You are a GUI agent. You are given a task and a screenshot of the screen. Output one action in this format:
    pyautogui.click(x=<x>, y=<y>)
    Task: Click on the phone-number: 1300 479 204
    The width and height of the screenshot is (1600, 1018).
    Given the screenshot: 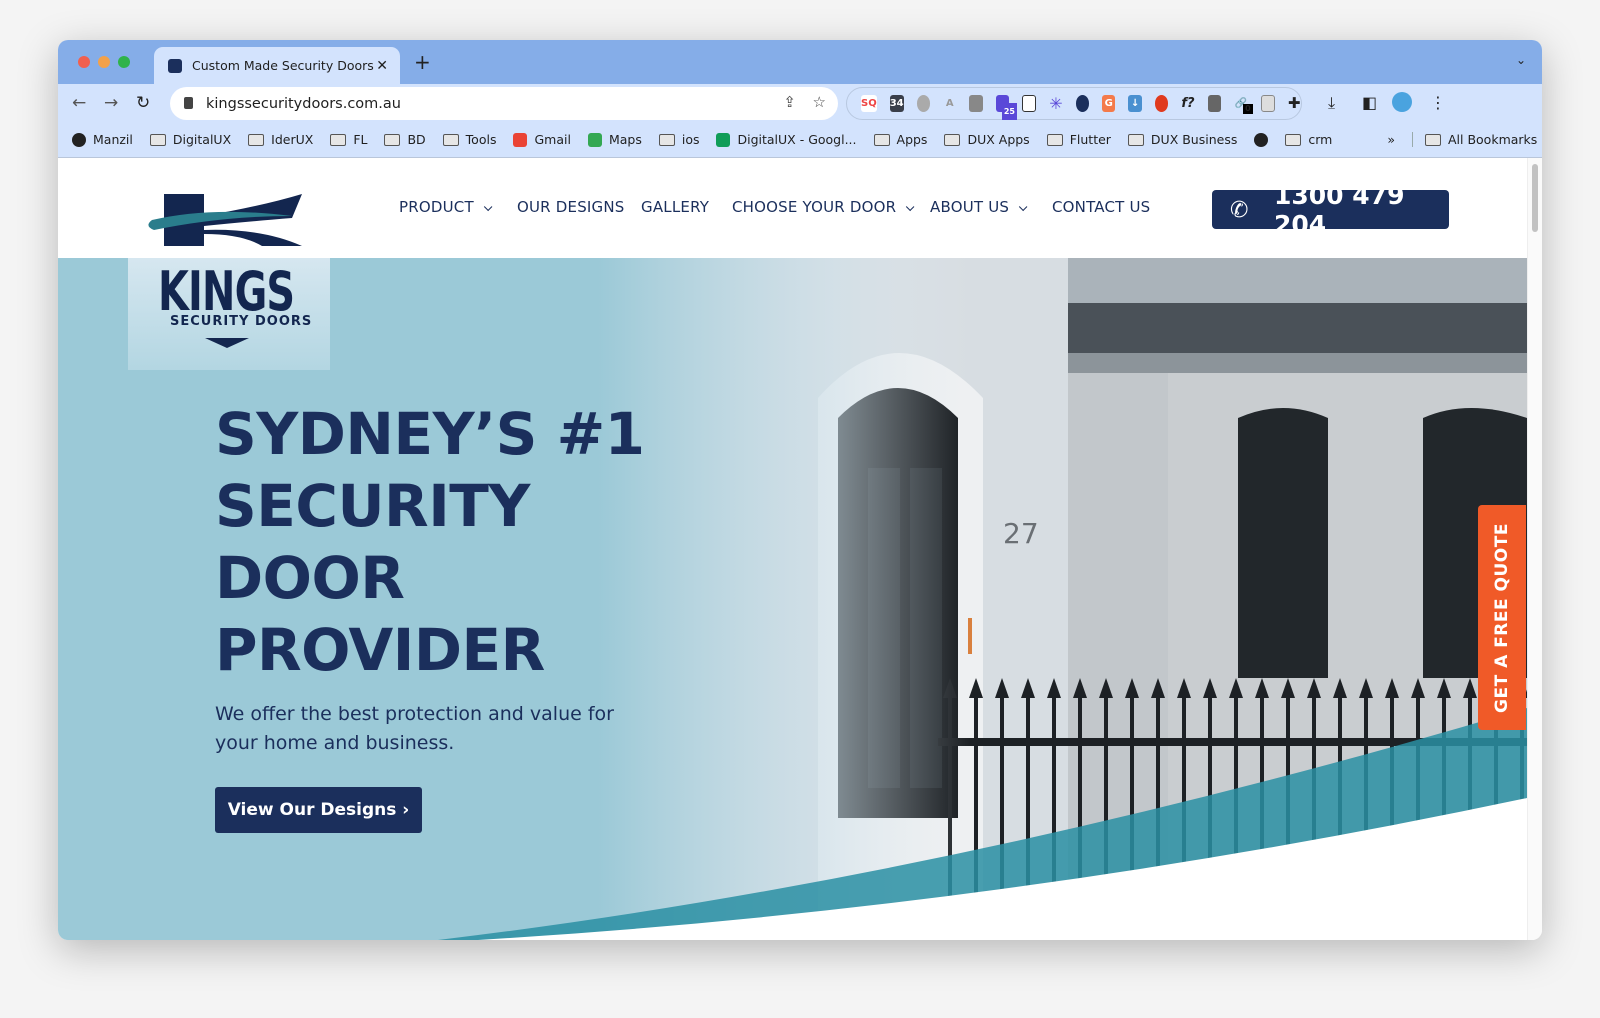 What is the action you would take?
    pyautogui.click(x=1339, y=209)
    